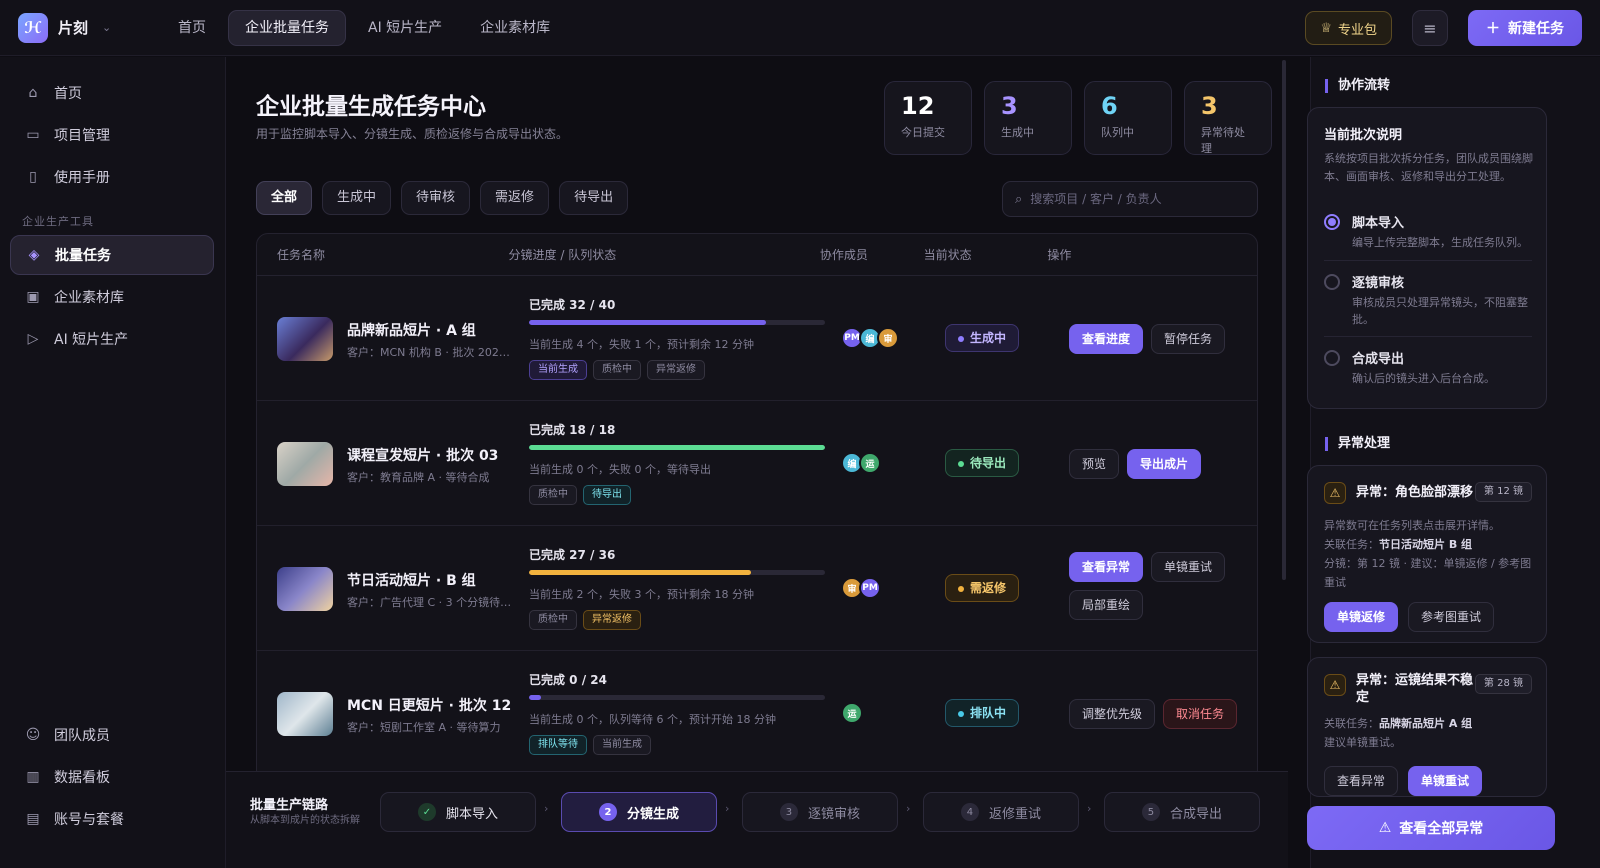 The image size is (1600, 868). I want to click on header-progress: 分镜进度 / 队列状态, so click(562, 255).